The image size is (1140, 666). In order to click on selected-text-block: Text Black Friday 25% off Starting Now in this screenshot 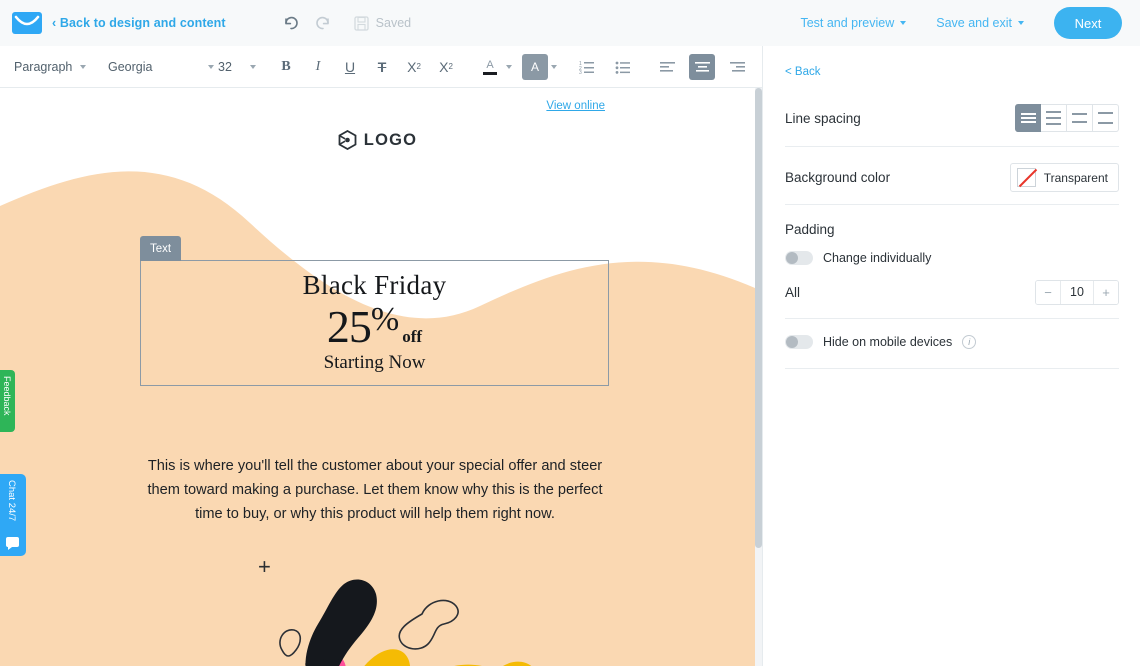, I will do `click(374, 311)`.